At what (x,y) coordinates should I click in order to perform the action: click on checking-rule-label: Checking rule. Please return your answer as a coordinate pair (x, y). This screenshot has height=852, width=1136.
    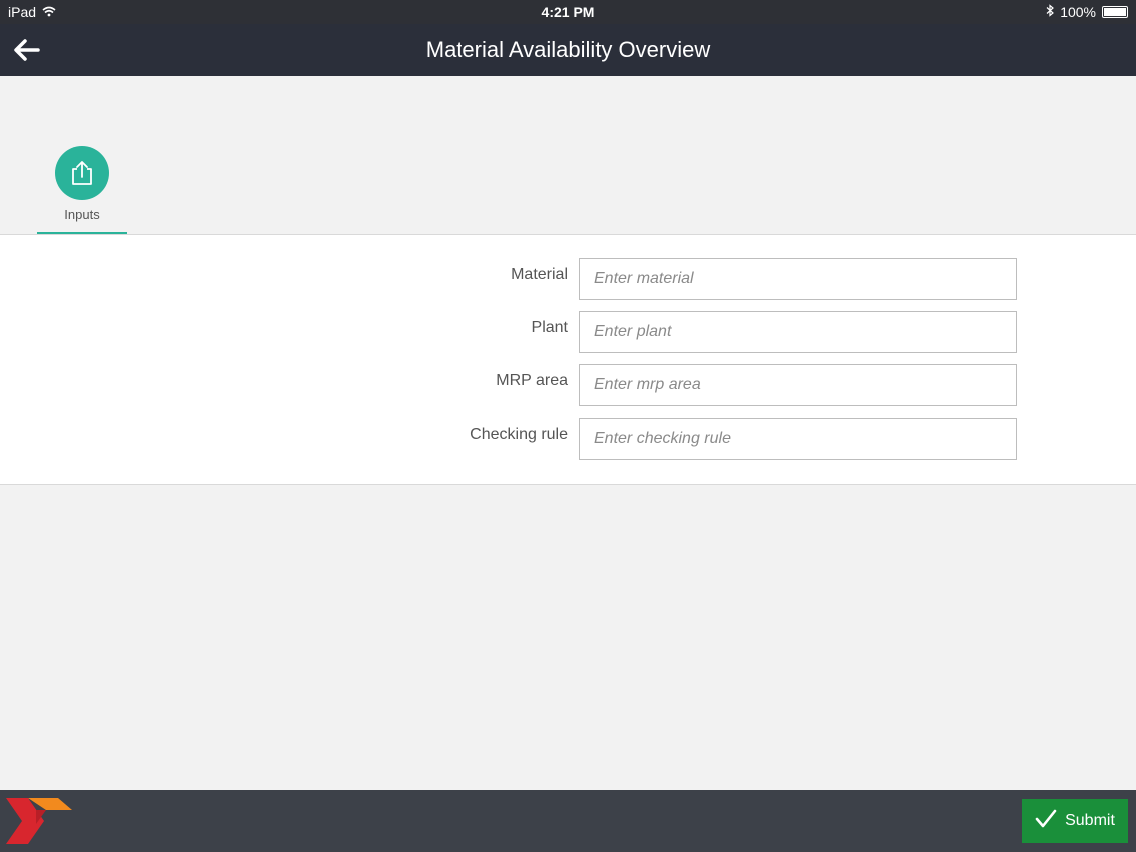
    Looking at the image, I should click on (519, 434).